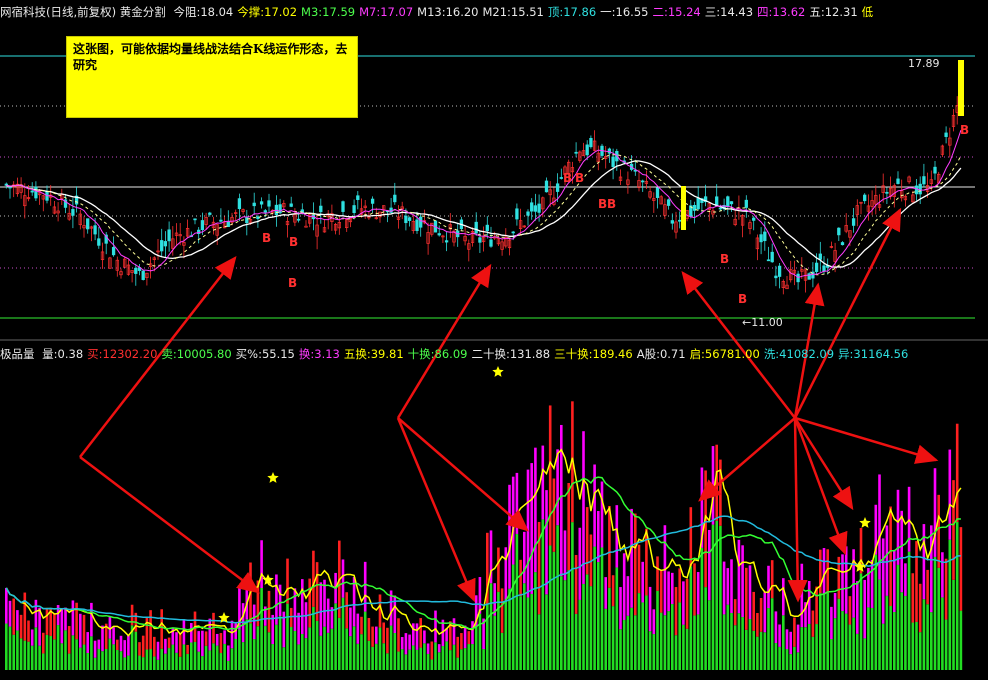 The image size is (988, 680). What do you see at coordinates (961, 88) in the screenshot?
I see `highlight-candle` at bounding box center [961, 88].